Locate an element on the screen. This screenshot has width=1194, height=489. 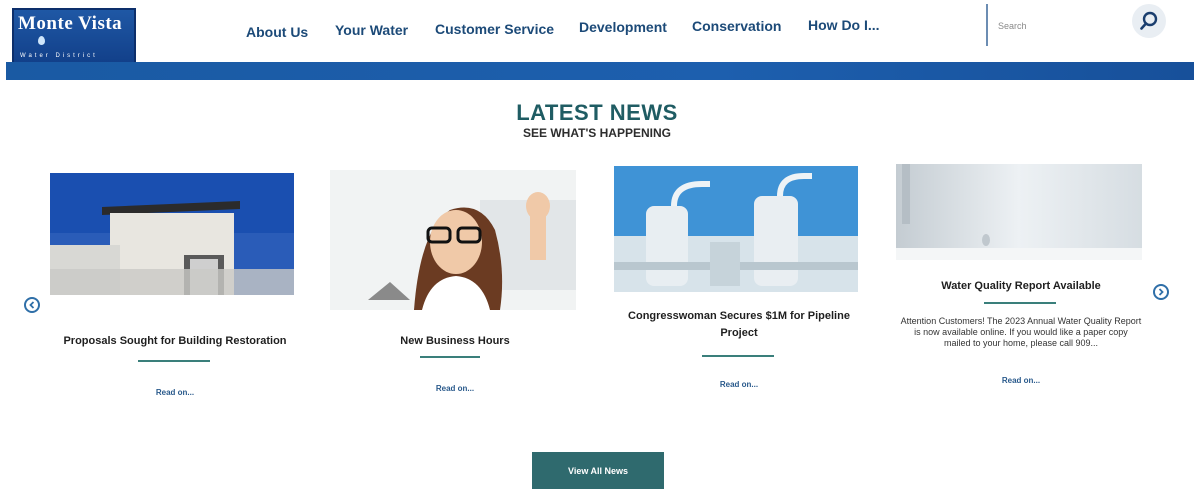
logo-subtitle: Water District is located at coordinates (59, 56).